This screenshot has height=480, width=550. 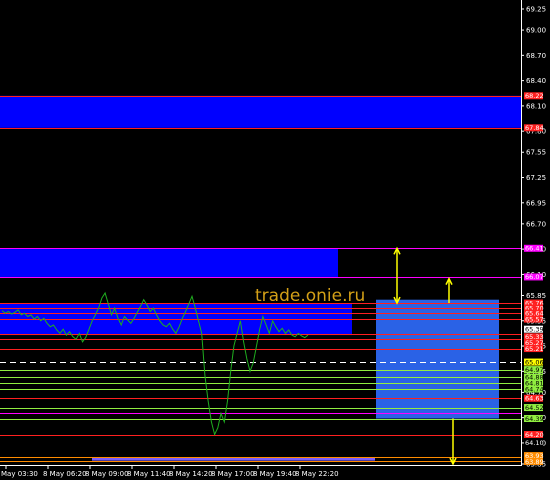 What do you see at coordinates (534, 319) in the screenshot?
I see `price-tag-label-7: 65.57` at bounding box center [534, 319].